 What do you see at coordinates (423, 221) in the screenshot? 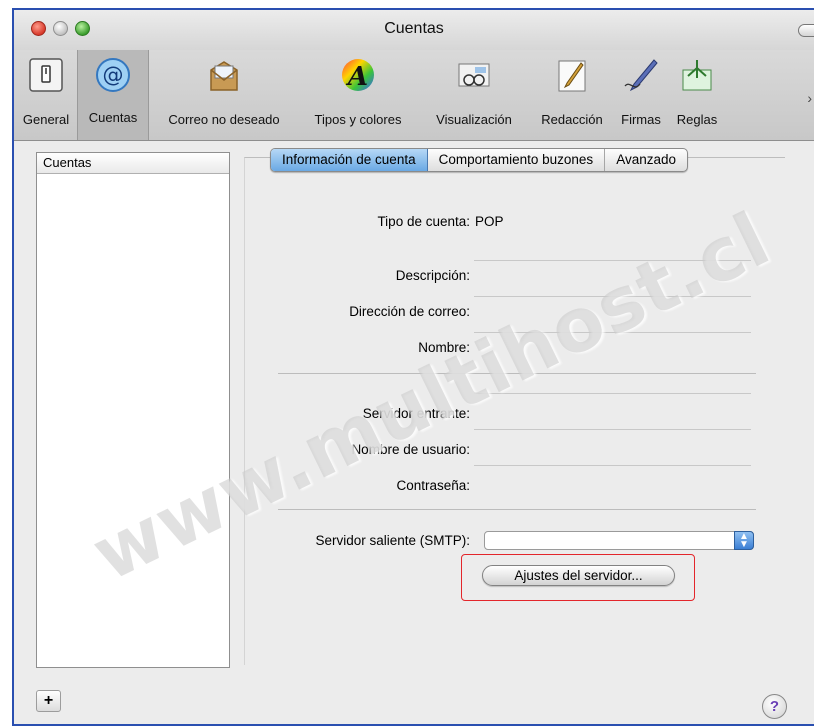
I see `account-type-label: Tipo de cuenta:` at bounding box center [423, 221].